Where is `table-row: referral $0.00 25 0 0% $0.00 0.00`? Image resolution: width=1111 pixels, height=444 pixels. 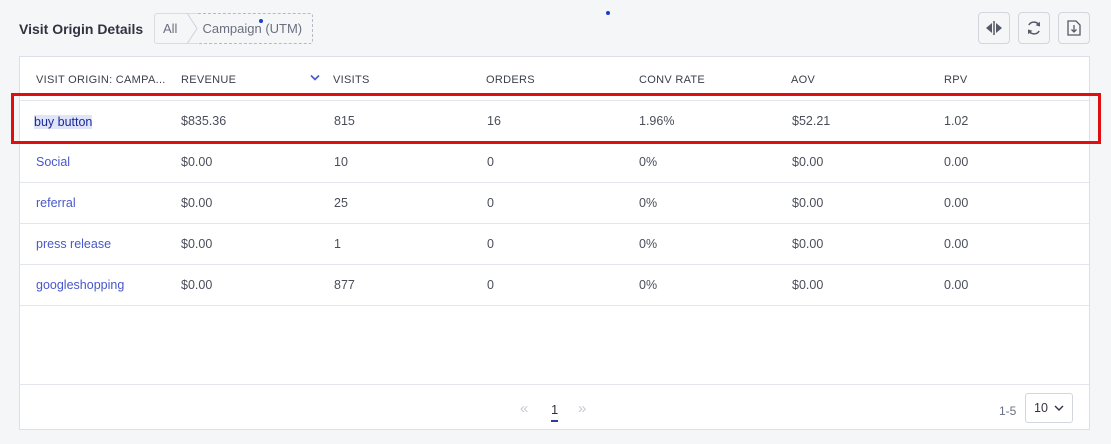
table-row: referral $0.00 25 0 0% $0.00 0.00 is located at coordinates (554, 203).